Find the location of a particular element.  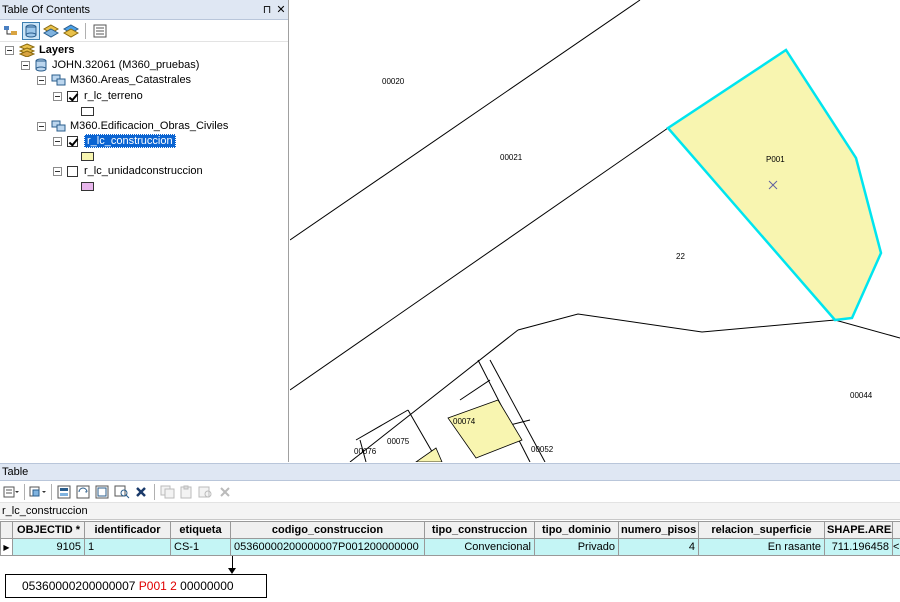

select-by-attributes-icon is located at coordinates (65, 492).